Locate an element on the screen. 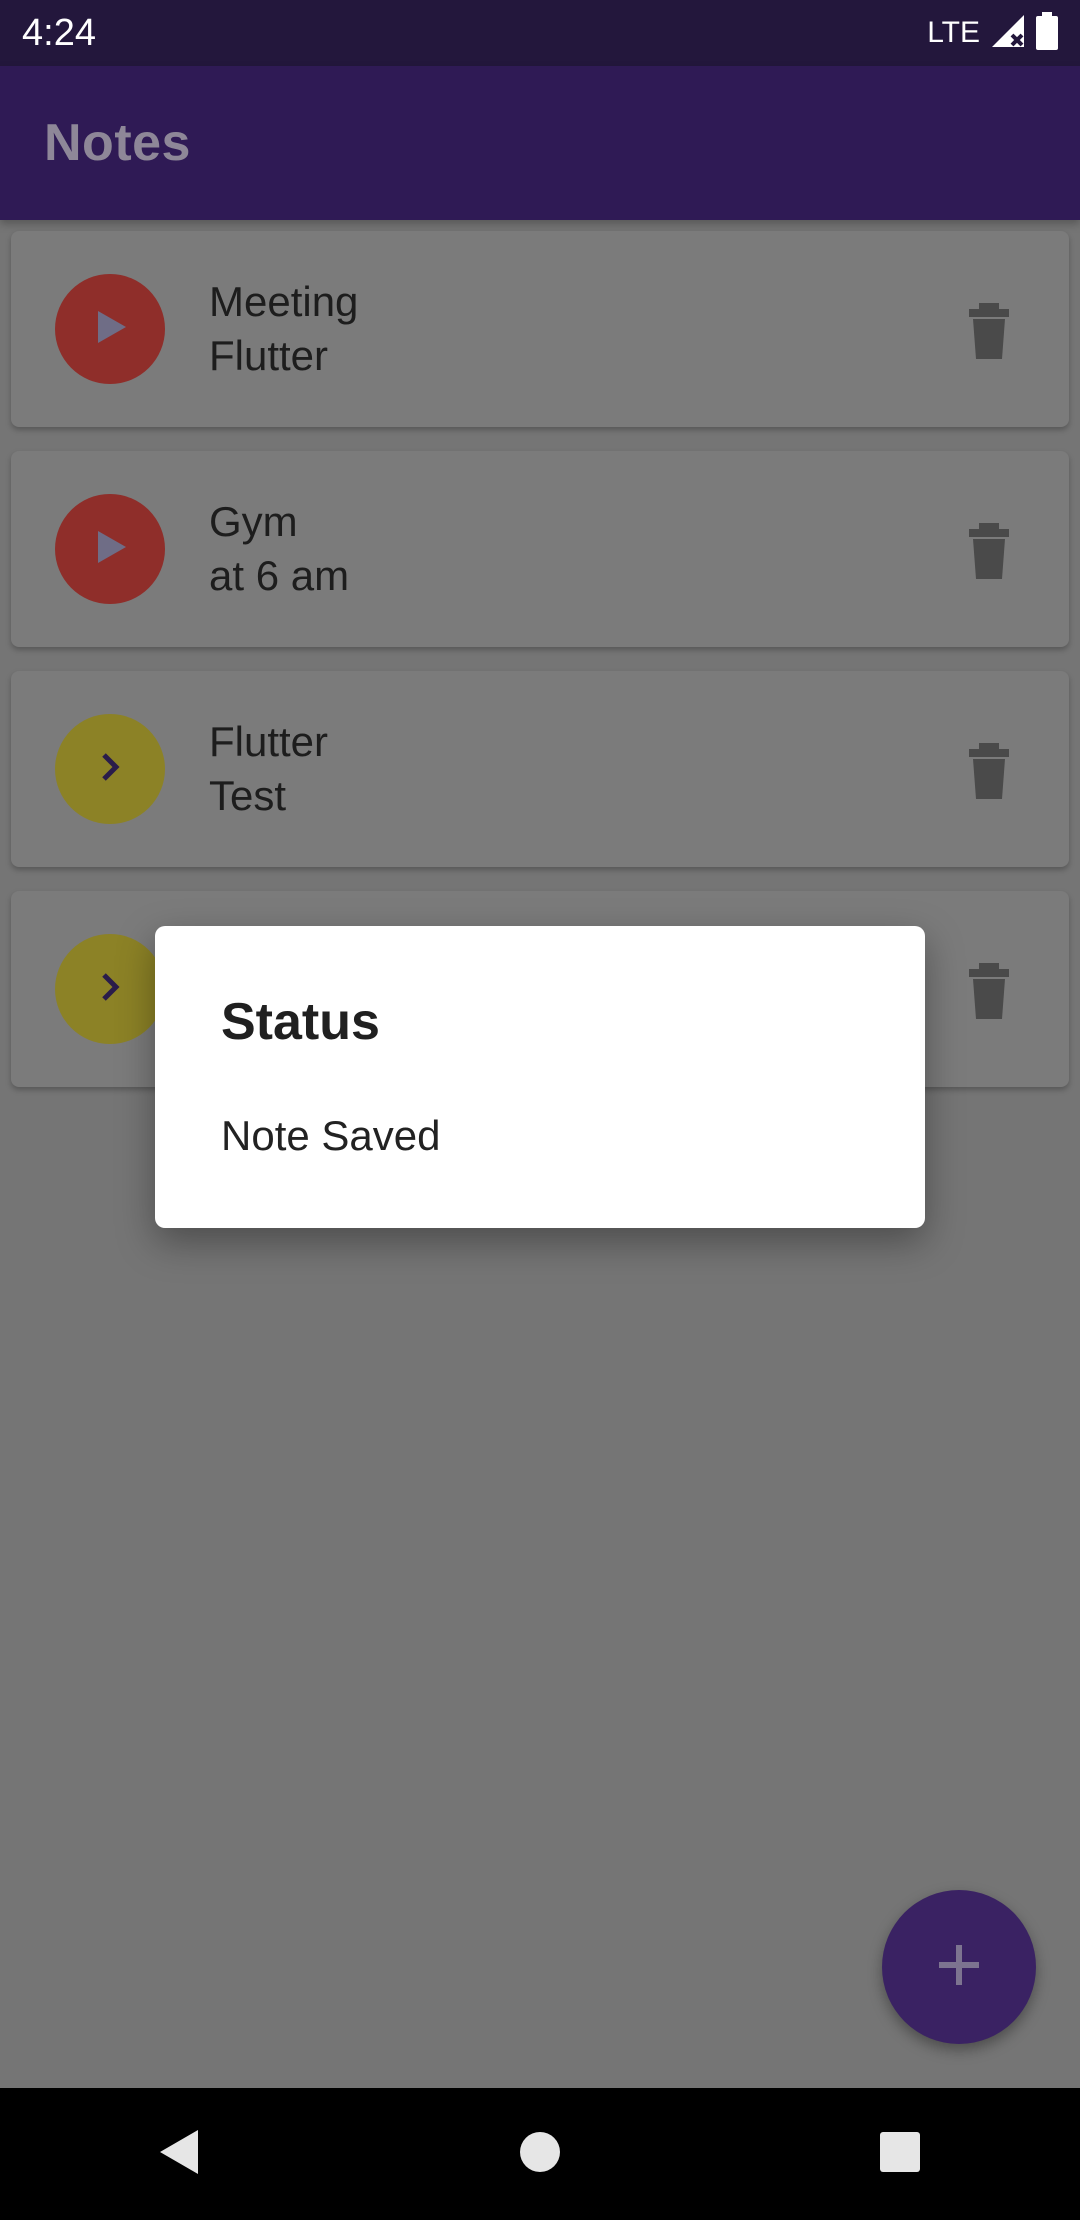  status-bar: 4:24 LTE is located at coordinates (540, 33).